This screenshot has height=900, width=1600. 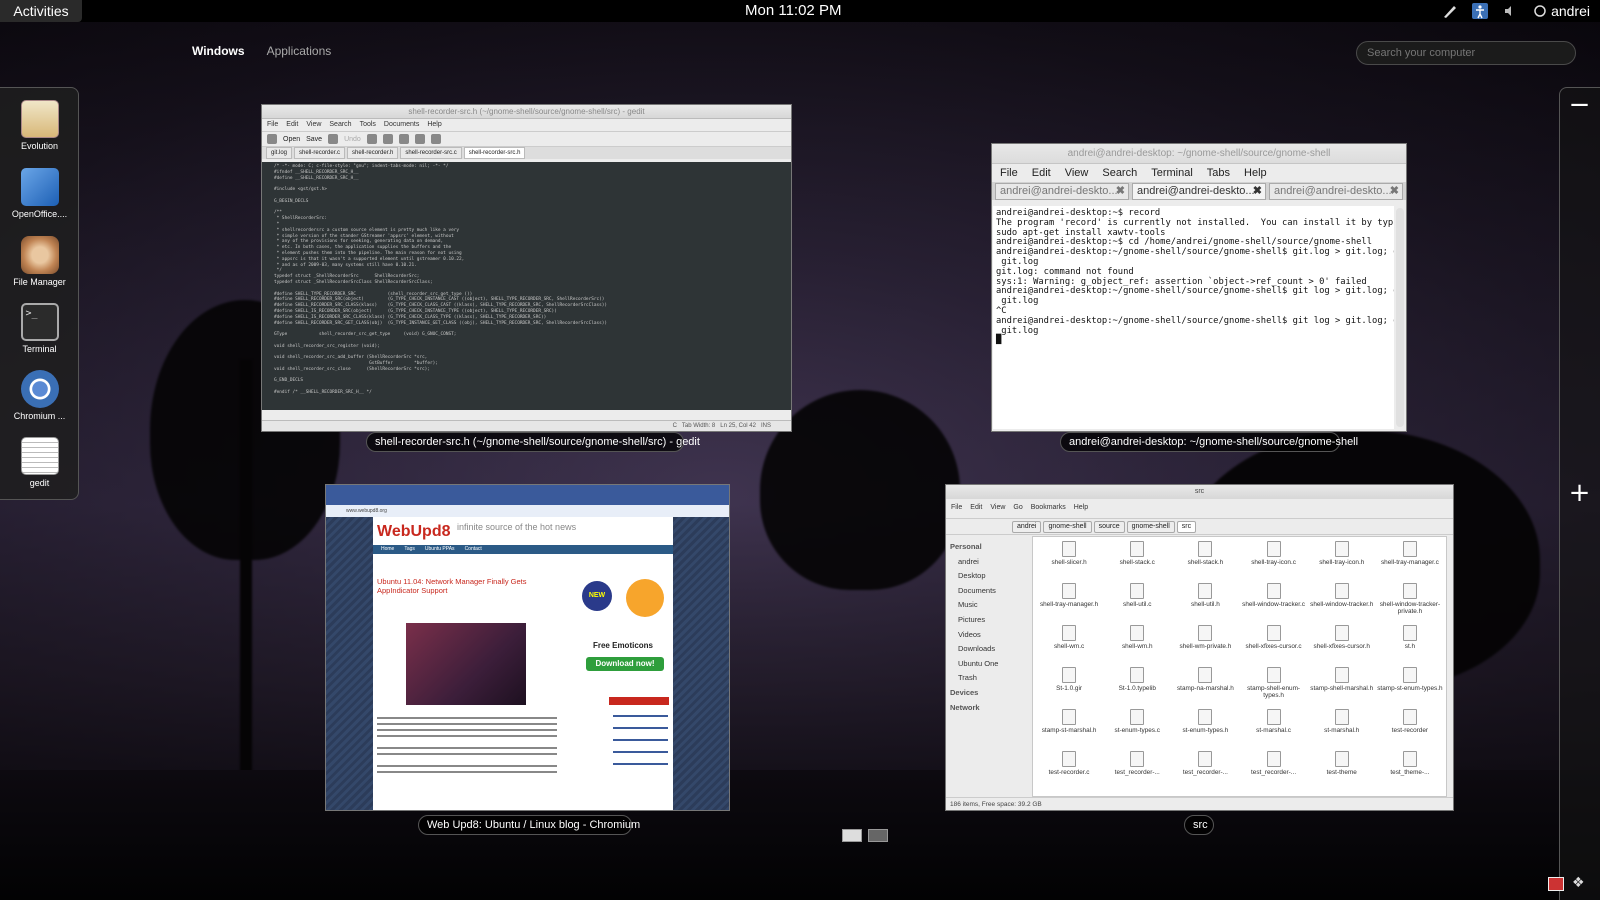 What do you see at coordinates (387, 549) in the screenshot?
I see `nav-home: Home` at bounding box center [387, 549].